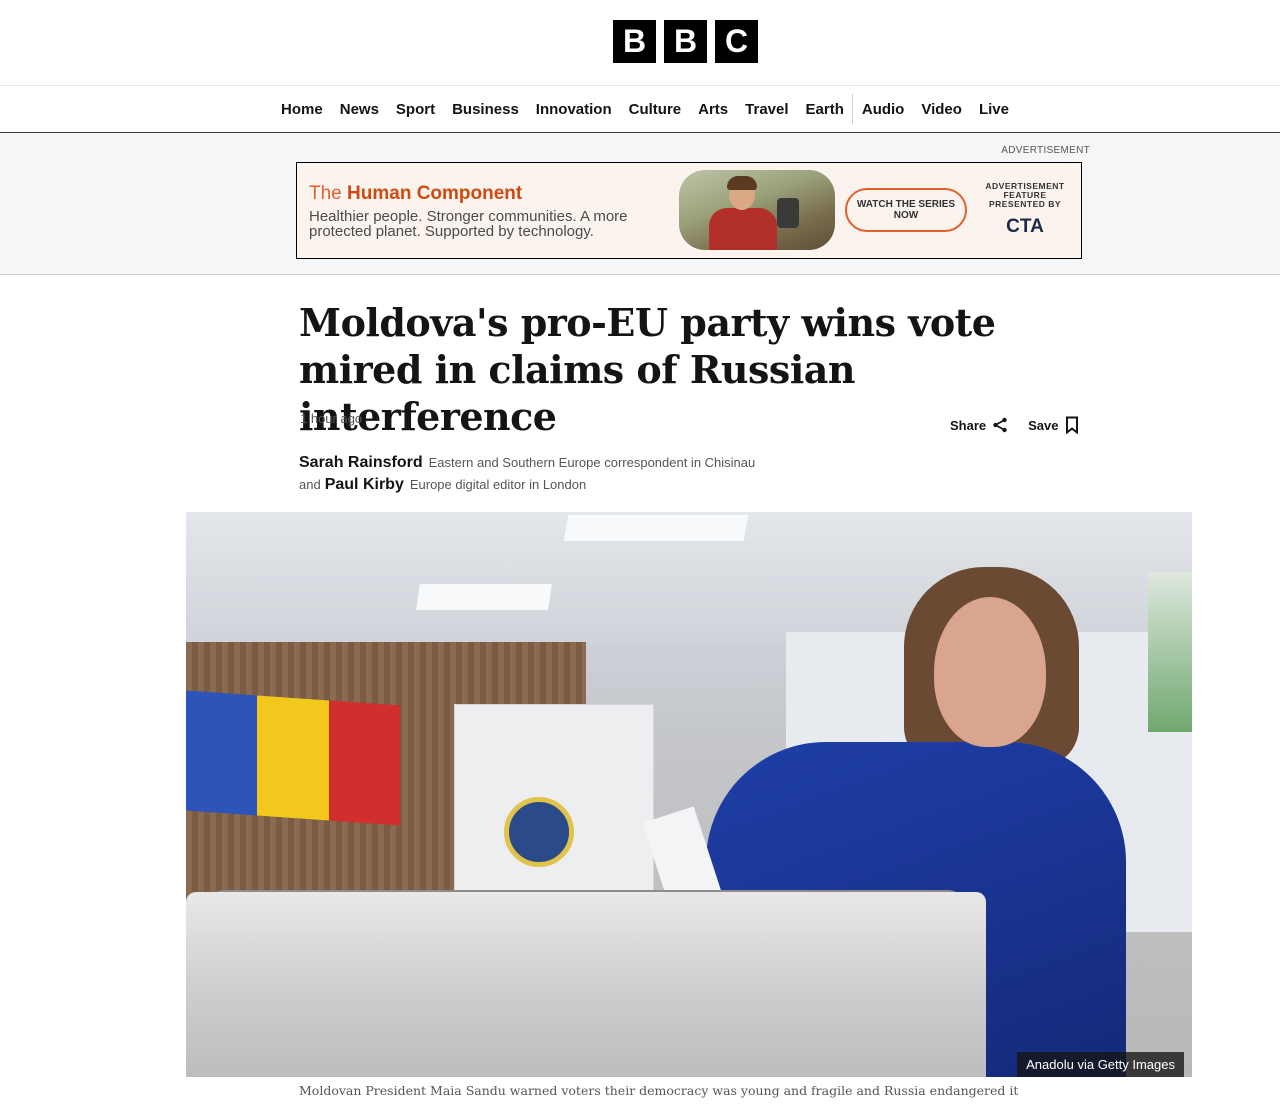 Image resolution: width=1280 pixels, height=1107 pixels. I want to click on byline-and: and, so click(310, 484).